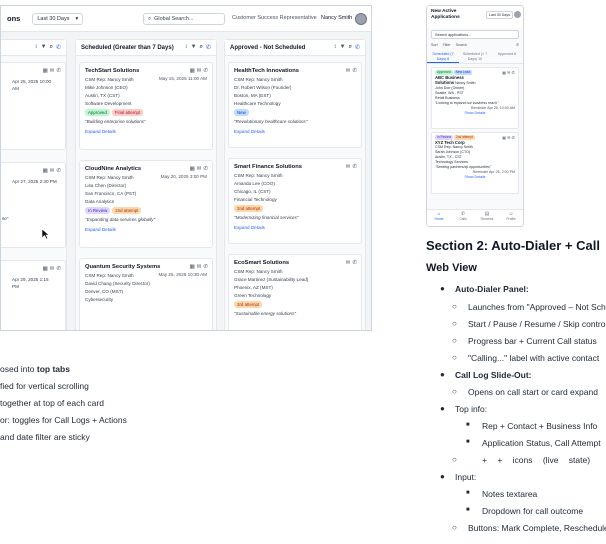 Image resolution: width=606 pixels, height=544 pixels. I want to click on nav-reviews: ▤ Reviews, so click(487, 218).